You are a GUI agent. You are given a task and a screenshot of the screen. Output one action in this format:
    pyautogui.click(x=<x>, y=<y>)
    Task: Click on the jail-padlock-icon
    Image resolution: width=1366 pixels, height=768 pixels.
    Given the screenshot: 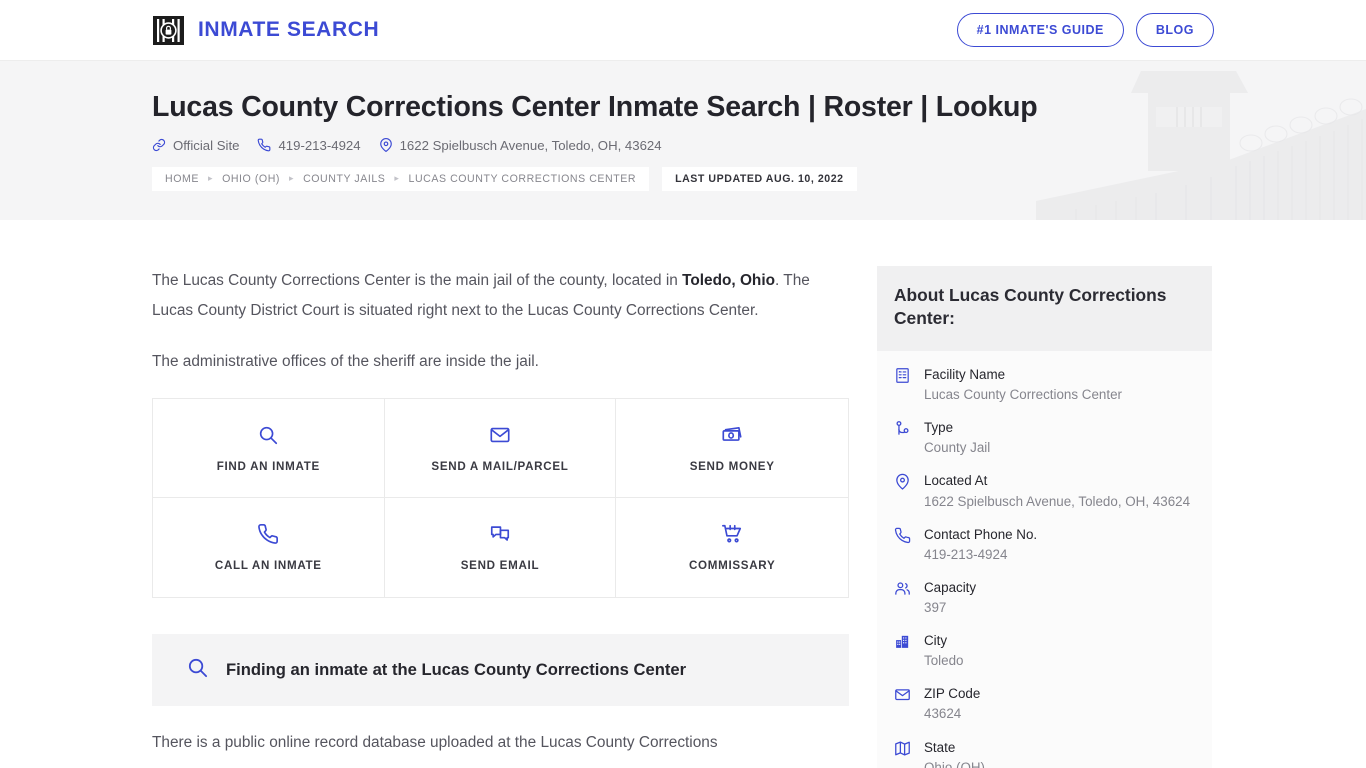 What is the action you would take?
    pyautogui.click(x=168, y=30)
    